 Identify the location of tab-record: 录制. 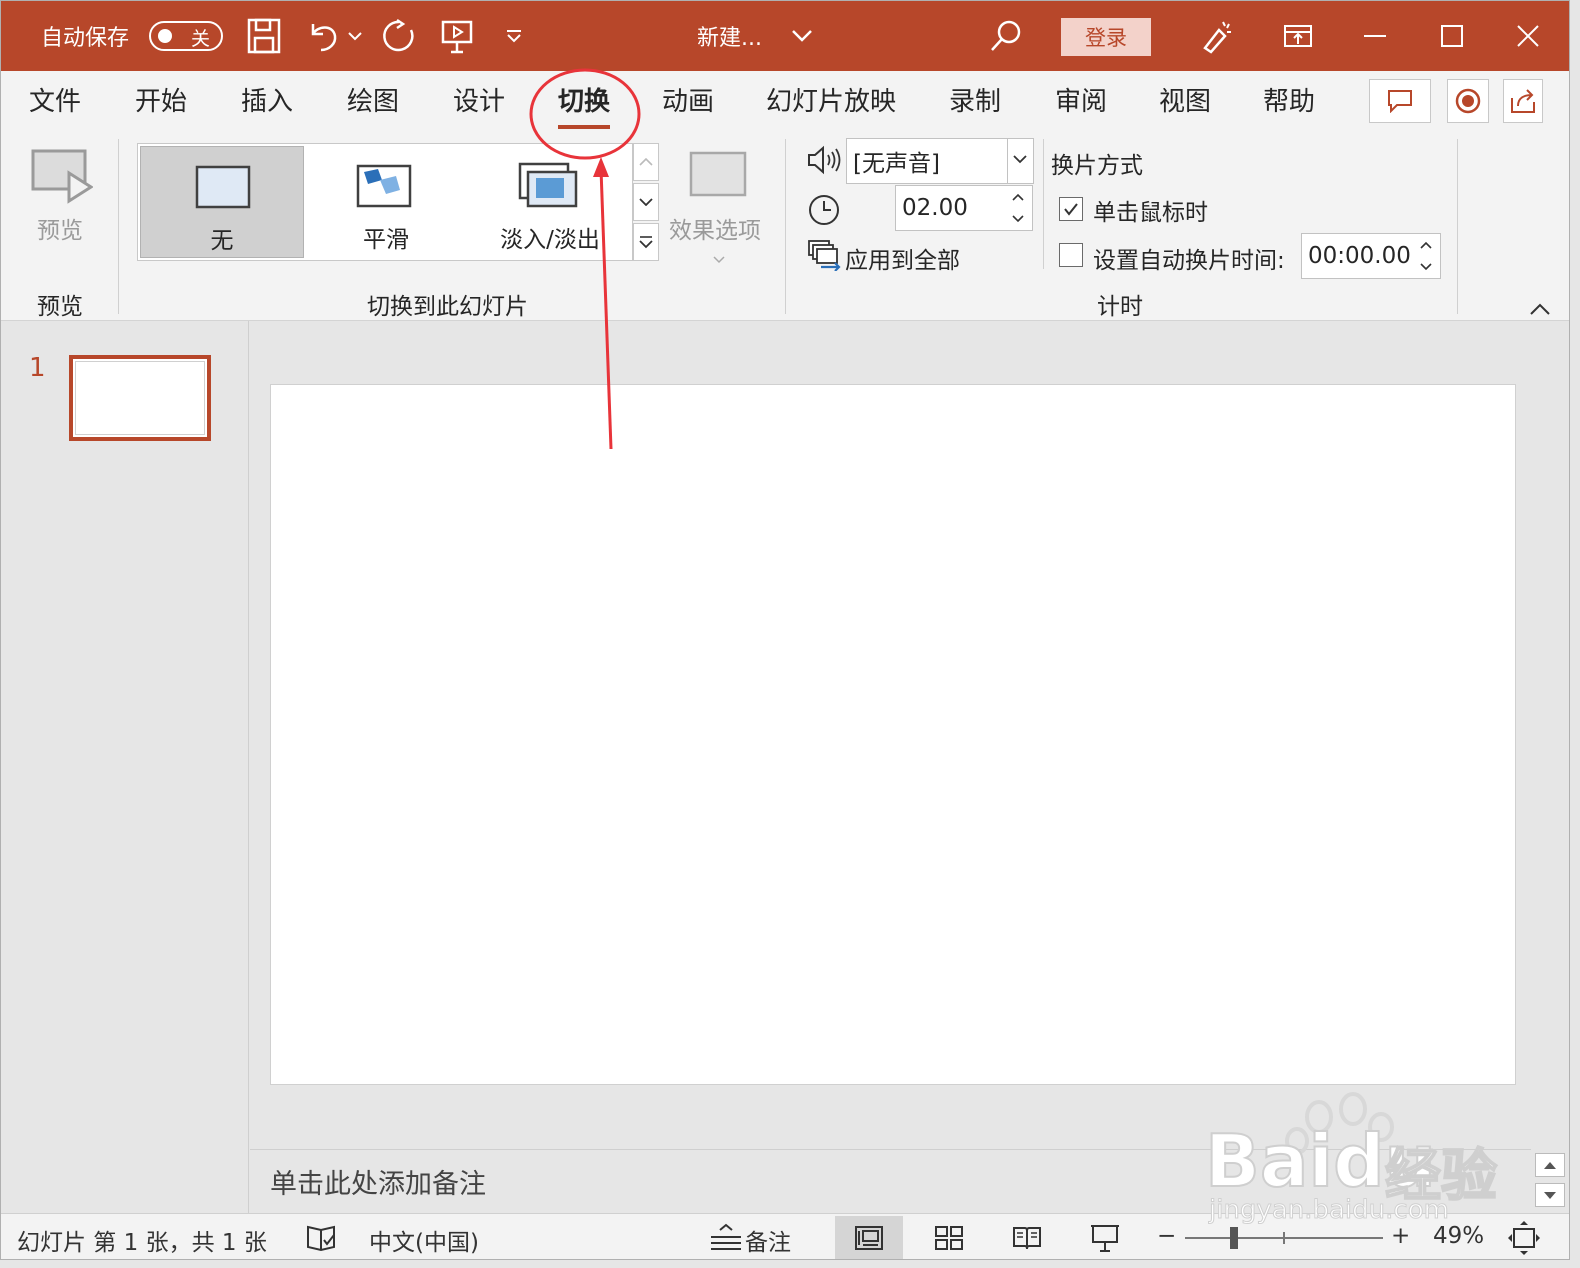
(975, 101).